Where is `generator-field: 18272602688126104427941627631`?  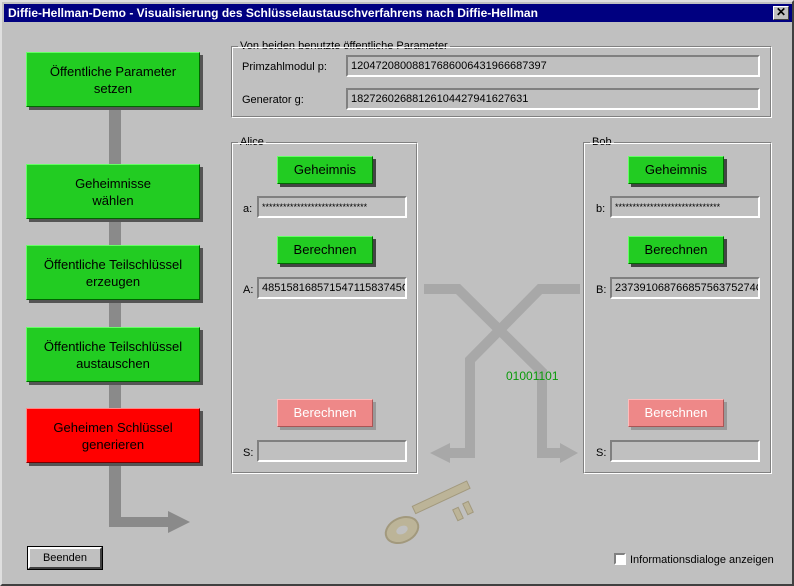 generator-field: 18272602688126104427941627631 is located at coordinates (553, 99).